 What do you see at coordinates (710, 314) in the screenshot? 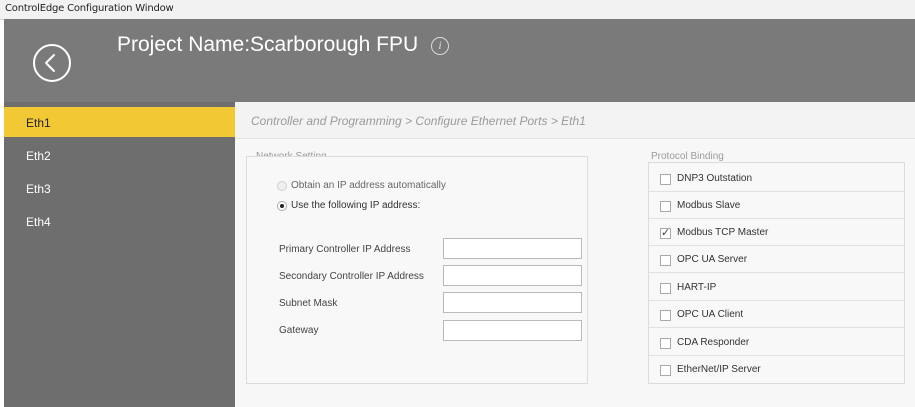
I see `protocol-item-label: OPC UA Client` at bounding box center [710, 314].